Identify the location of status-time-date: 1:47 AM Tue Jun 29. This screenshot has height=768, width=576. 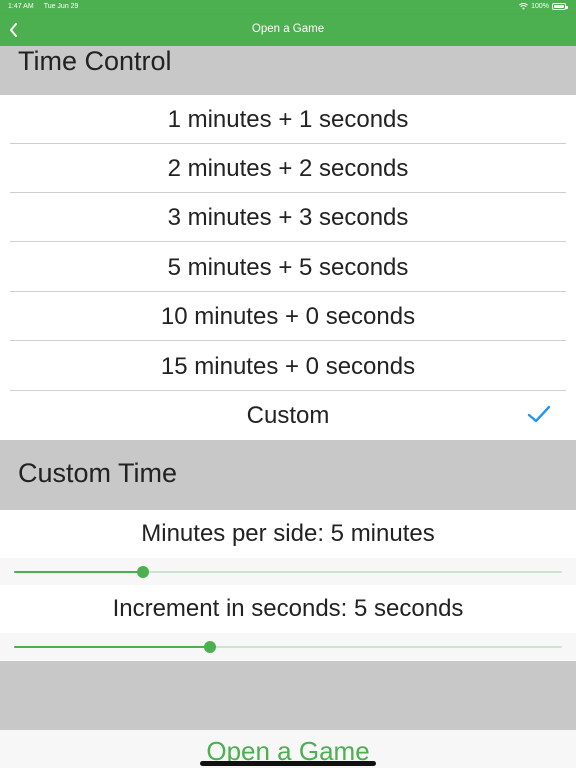
(48, 6).